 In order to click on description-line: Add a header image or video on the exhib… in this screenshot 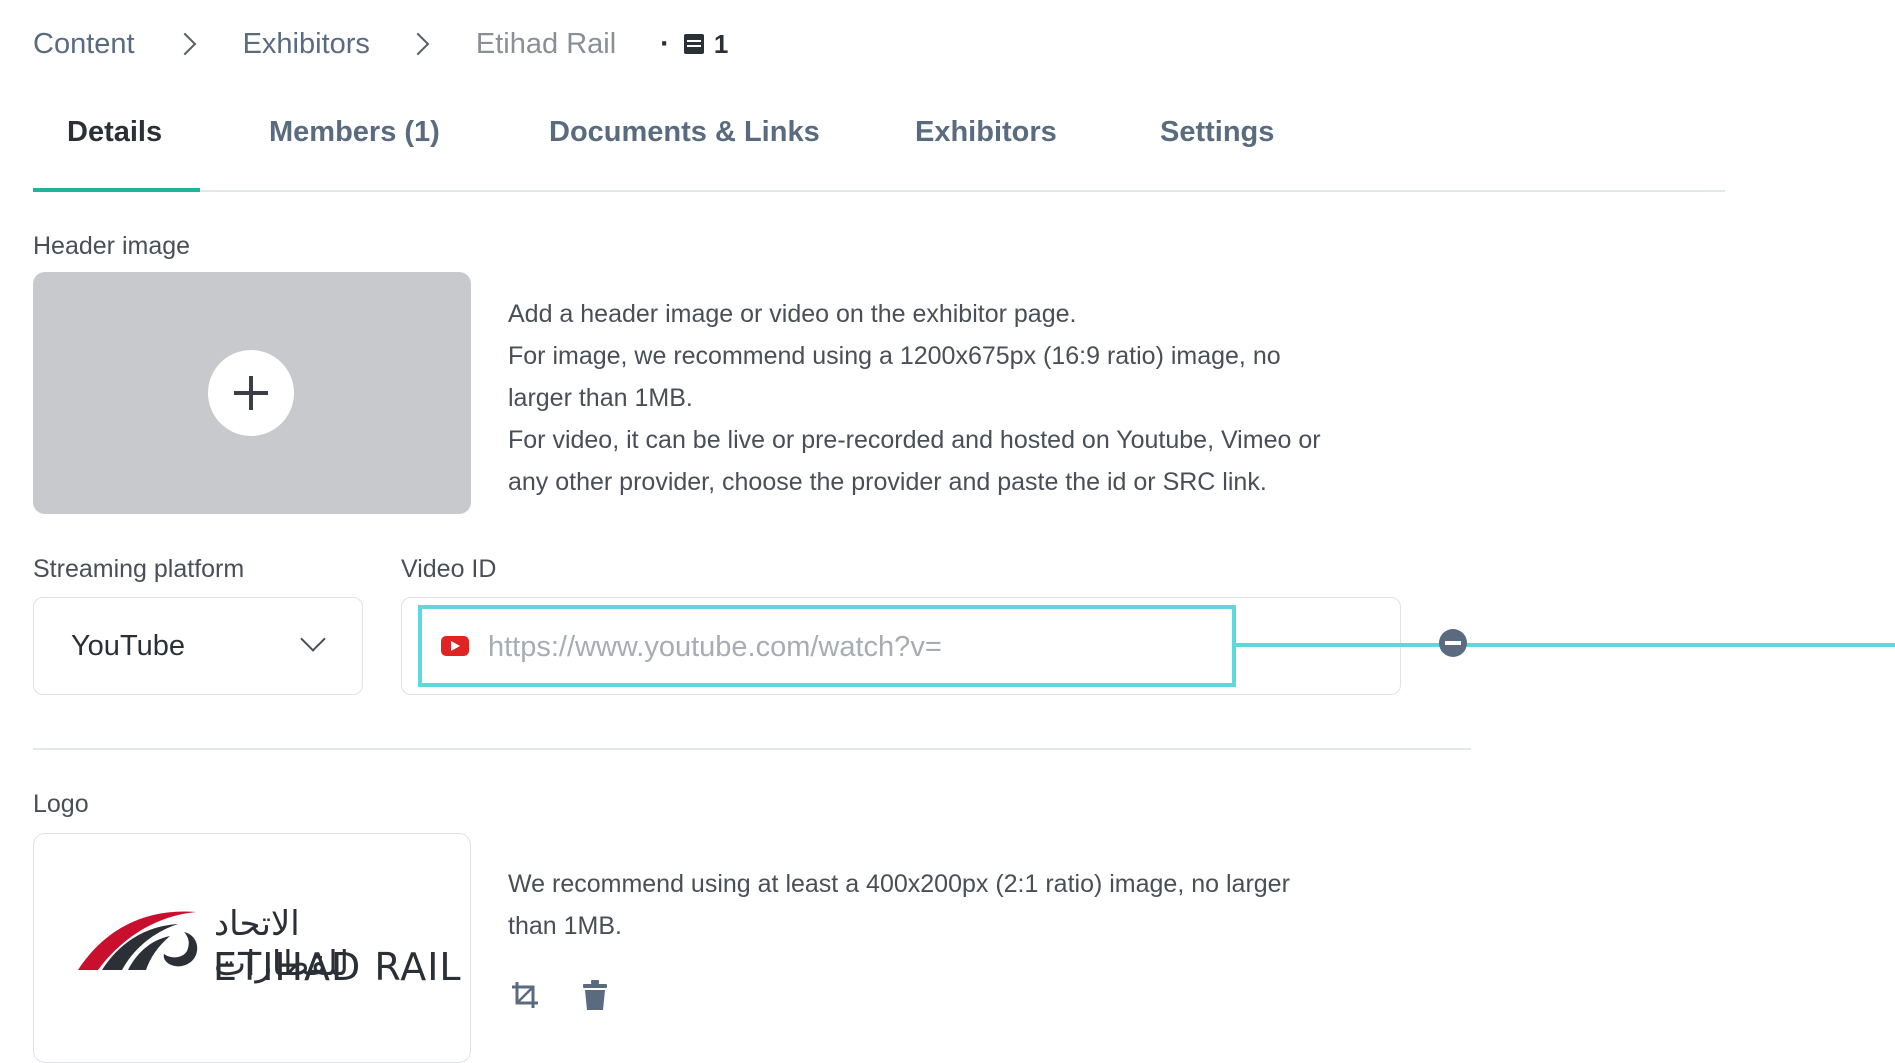, I will do `click(792, 314)`.